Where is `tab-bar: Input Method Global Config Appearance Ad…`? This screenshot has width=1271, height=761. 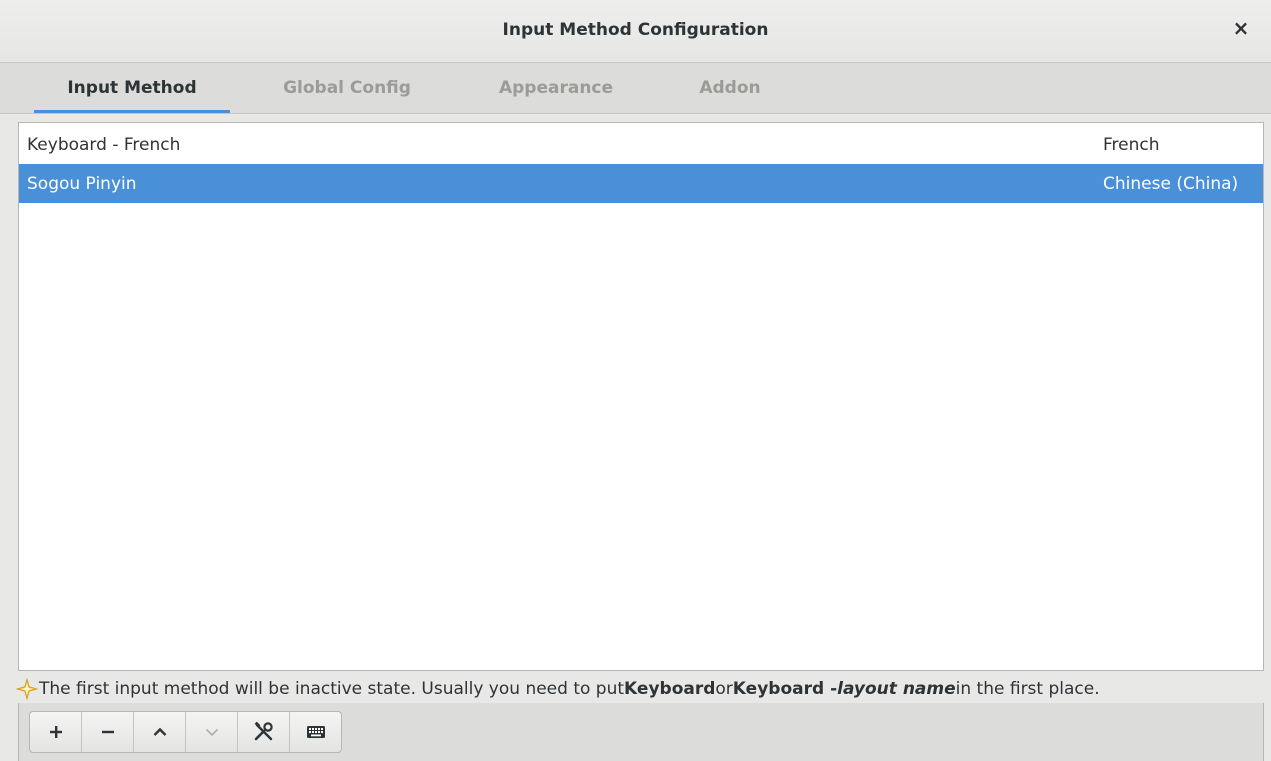
tab-bar: Input Method Global Config Appearance Ad… is located at coordinates (635, 88).